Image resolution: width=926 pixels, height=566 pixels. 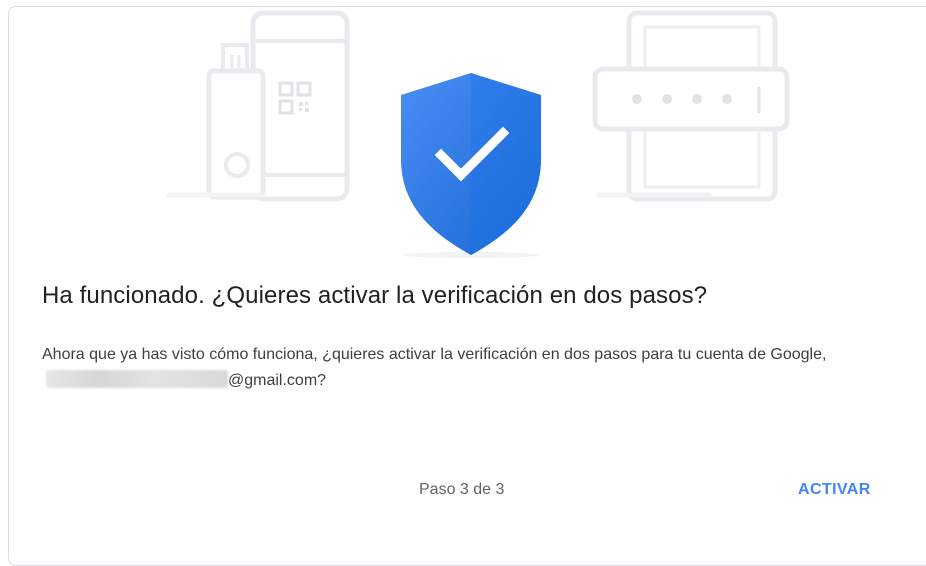 I want to click on activate-button: ACTIVAR, so click(x=834, y=490).